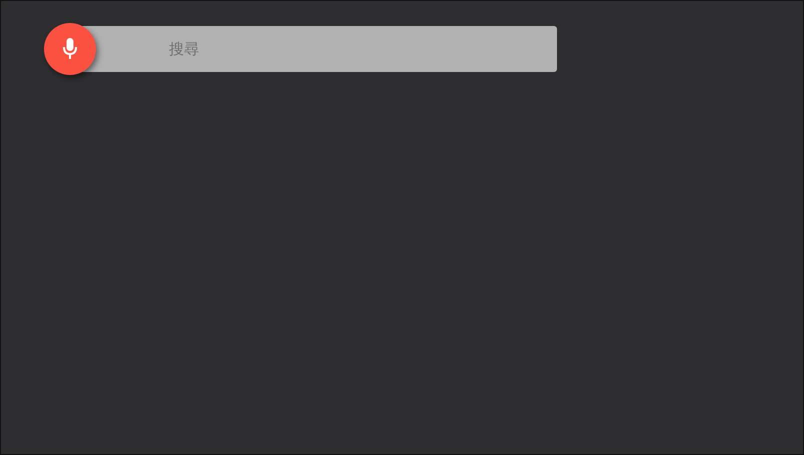 The width and height of the screenshot is (804, 455). I want to click on microphone-button, so click(70, 49).